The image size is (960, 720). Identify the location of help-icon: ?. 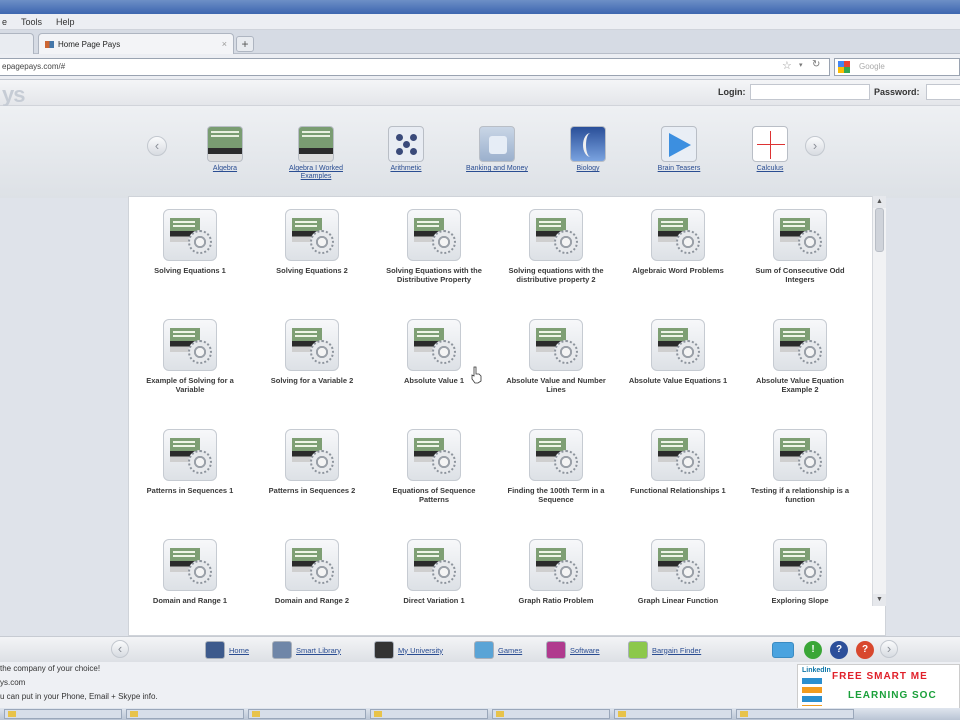
(839, 650).